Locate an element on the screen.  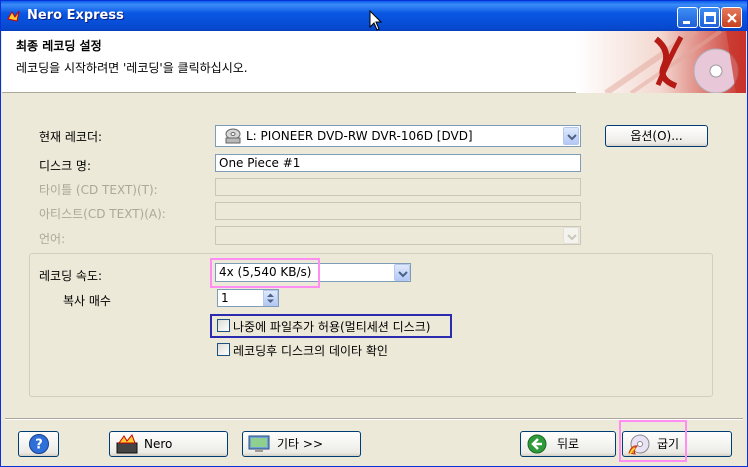
speed-dropdown-button is located at coordinates (402, 272).